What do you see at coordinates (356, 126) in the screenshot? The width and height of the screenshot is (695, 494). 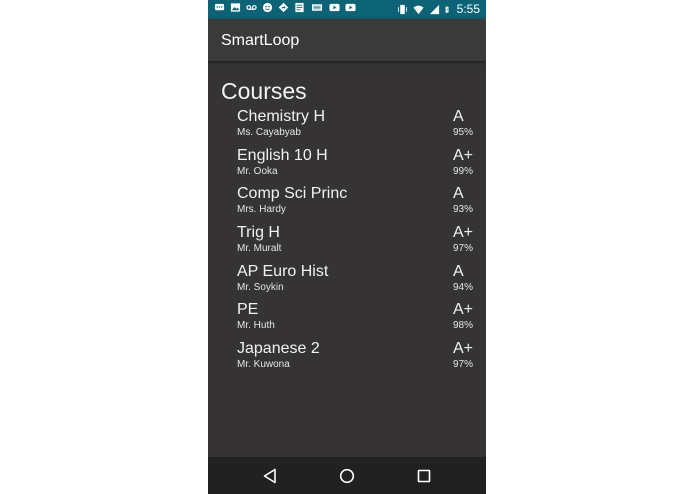 I see `course-item: Chemistry H Ms. Cayabyab A 95%` at bounding box center [356, 126].